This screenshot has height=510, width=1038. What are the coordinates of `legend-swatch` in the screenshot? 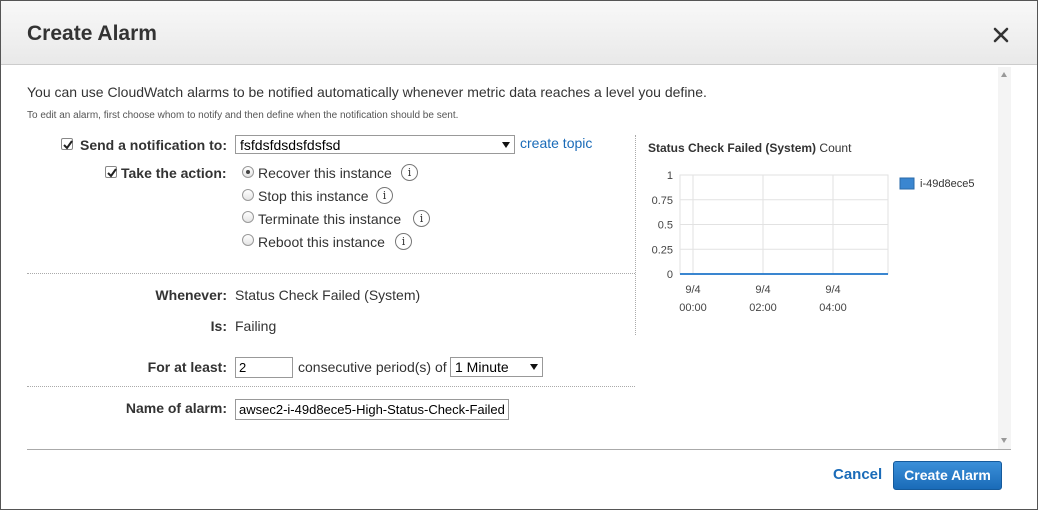 It's located at (907, 183).